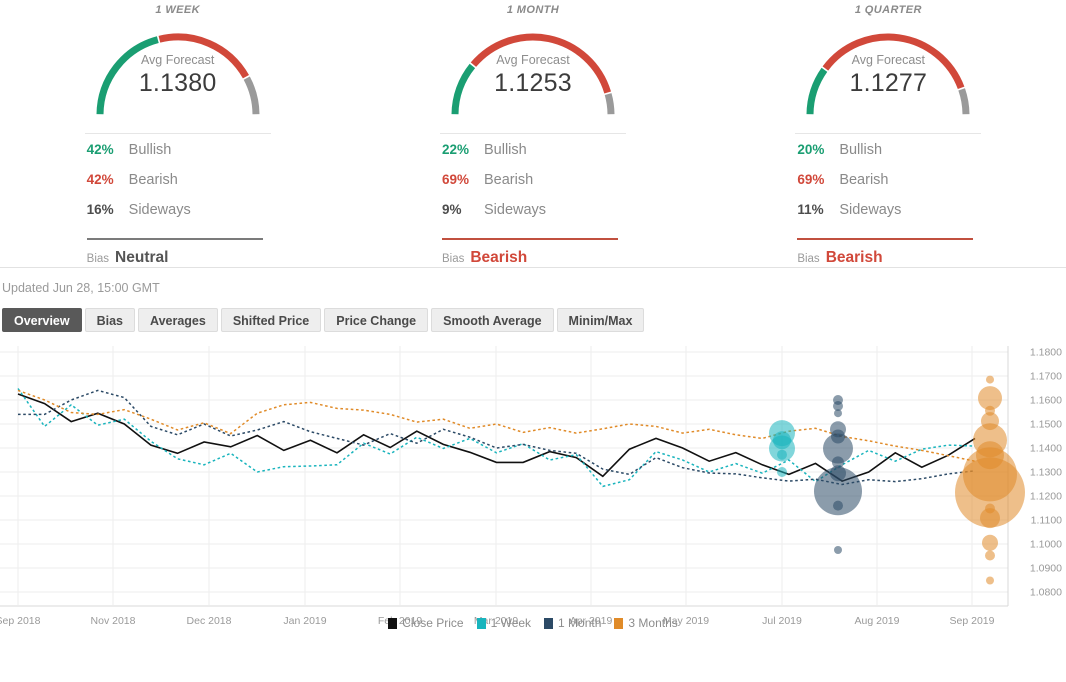 The width and height of the screenshot is (1066, 682). I want to click on tab-averages: Averages, so click(178, 320).